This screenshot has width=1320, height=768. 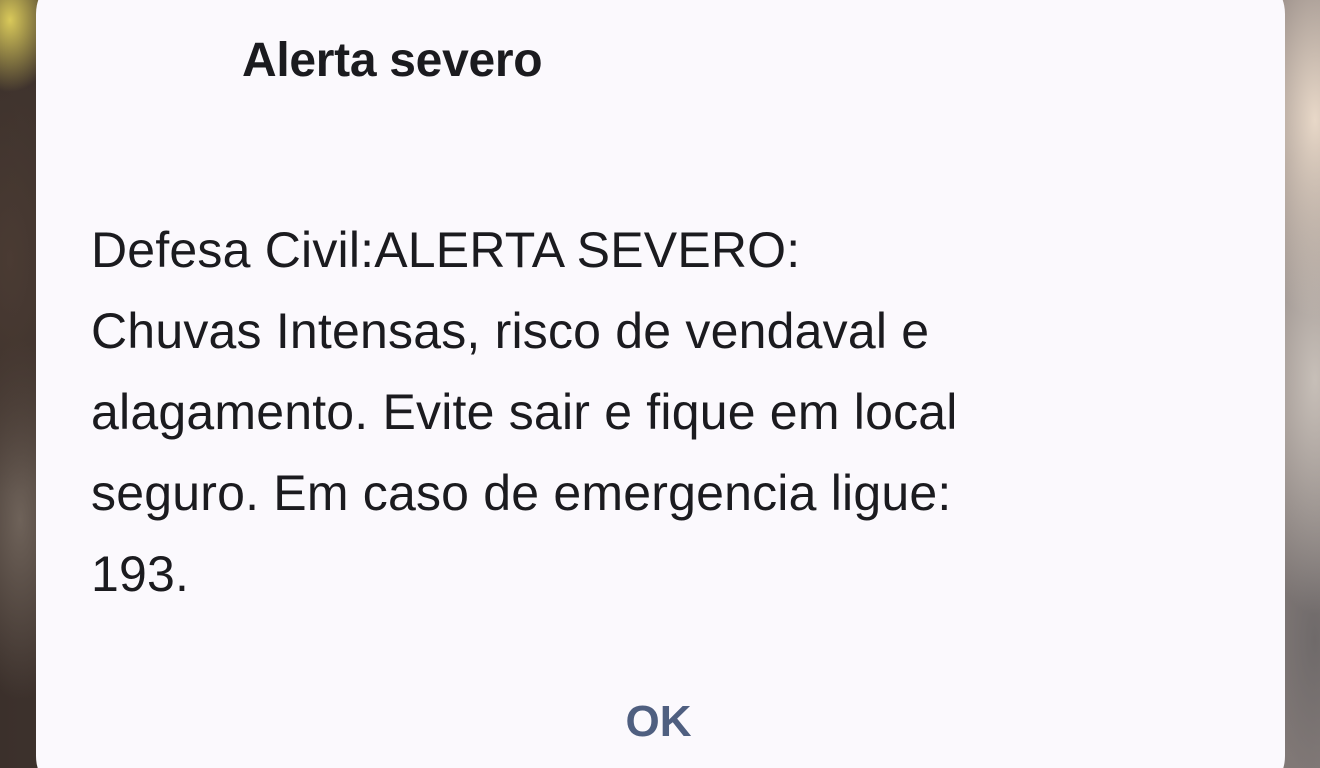 What do you see at coordinates (658, 722) in the screenshot?
I see `ok-button: OK` at bounding box center [658, 722].